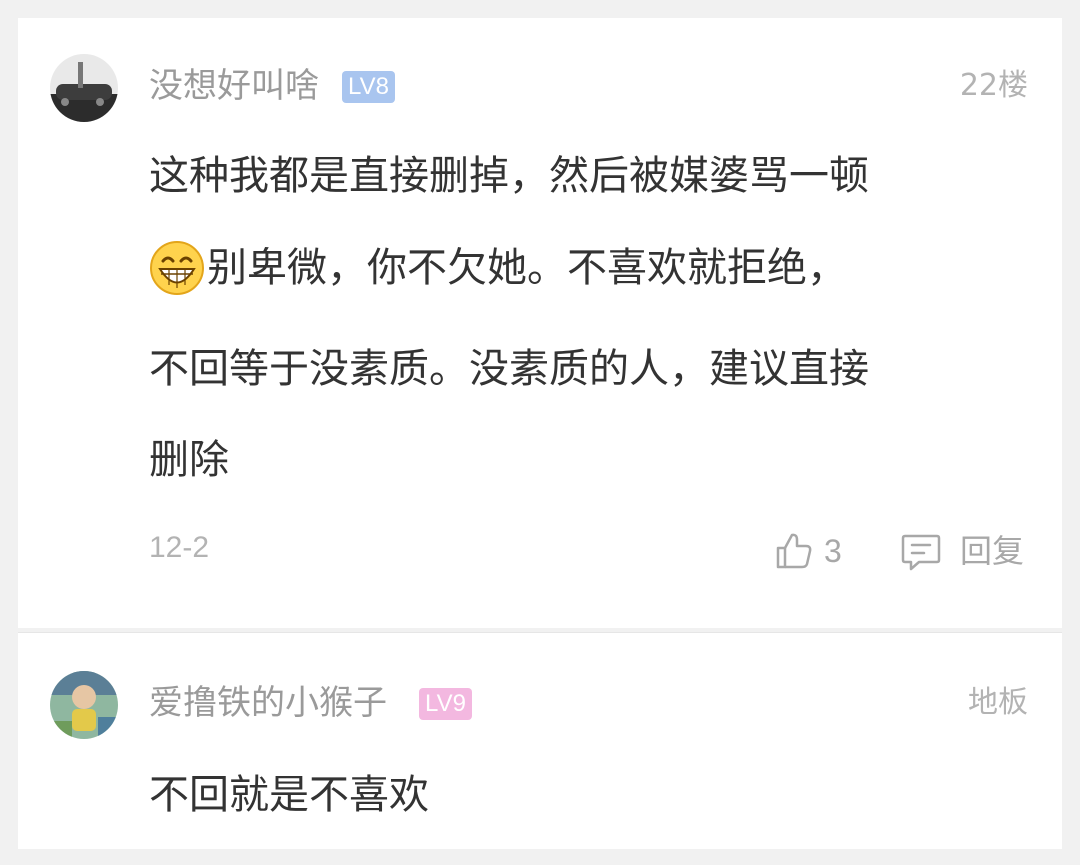  I want to click on comment-text: 删除, so click(189, 460).